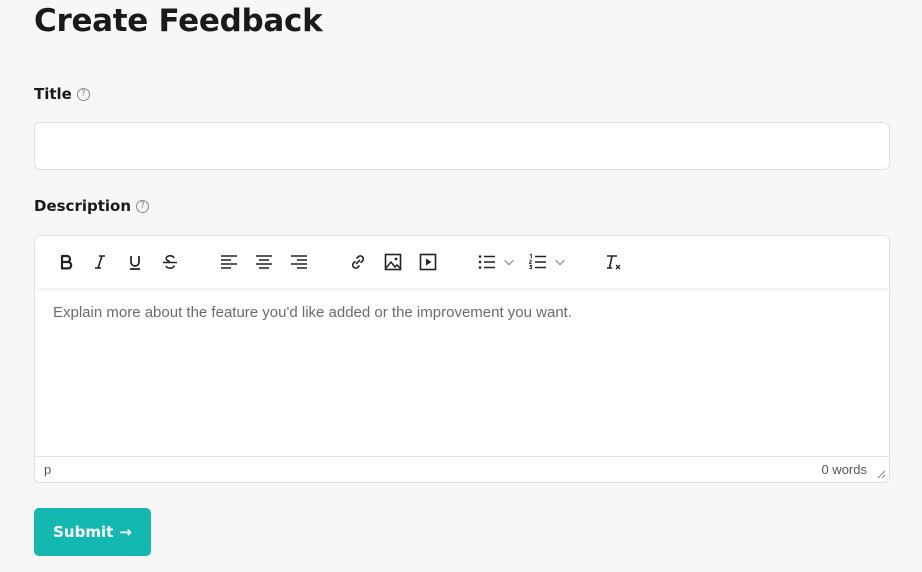  What do you see at coordinates (393, 262) in the screenshot?
I see `image-icon` at bounding box center [393, 262].